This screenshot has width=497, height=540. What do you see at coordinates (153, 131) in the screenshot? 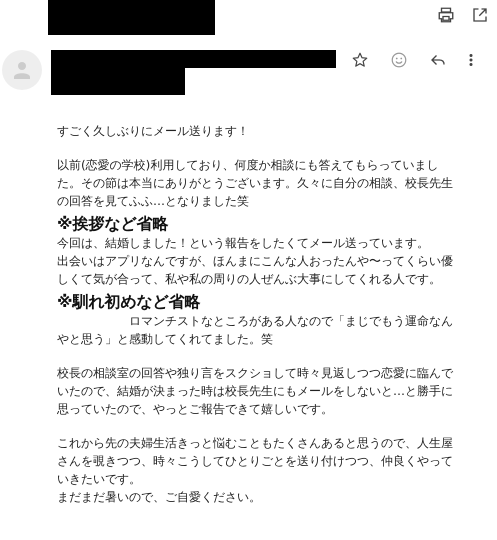
I see `message-paragraph: すごく久しぶりにメール送ります！` at bounding box center [153, 131].